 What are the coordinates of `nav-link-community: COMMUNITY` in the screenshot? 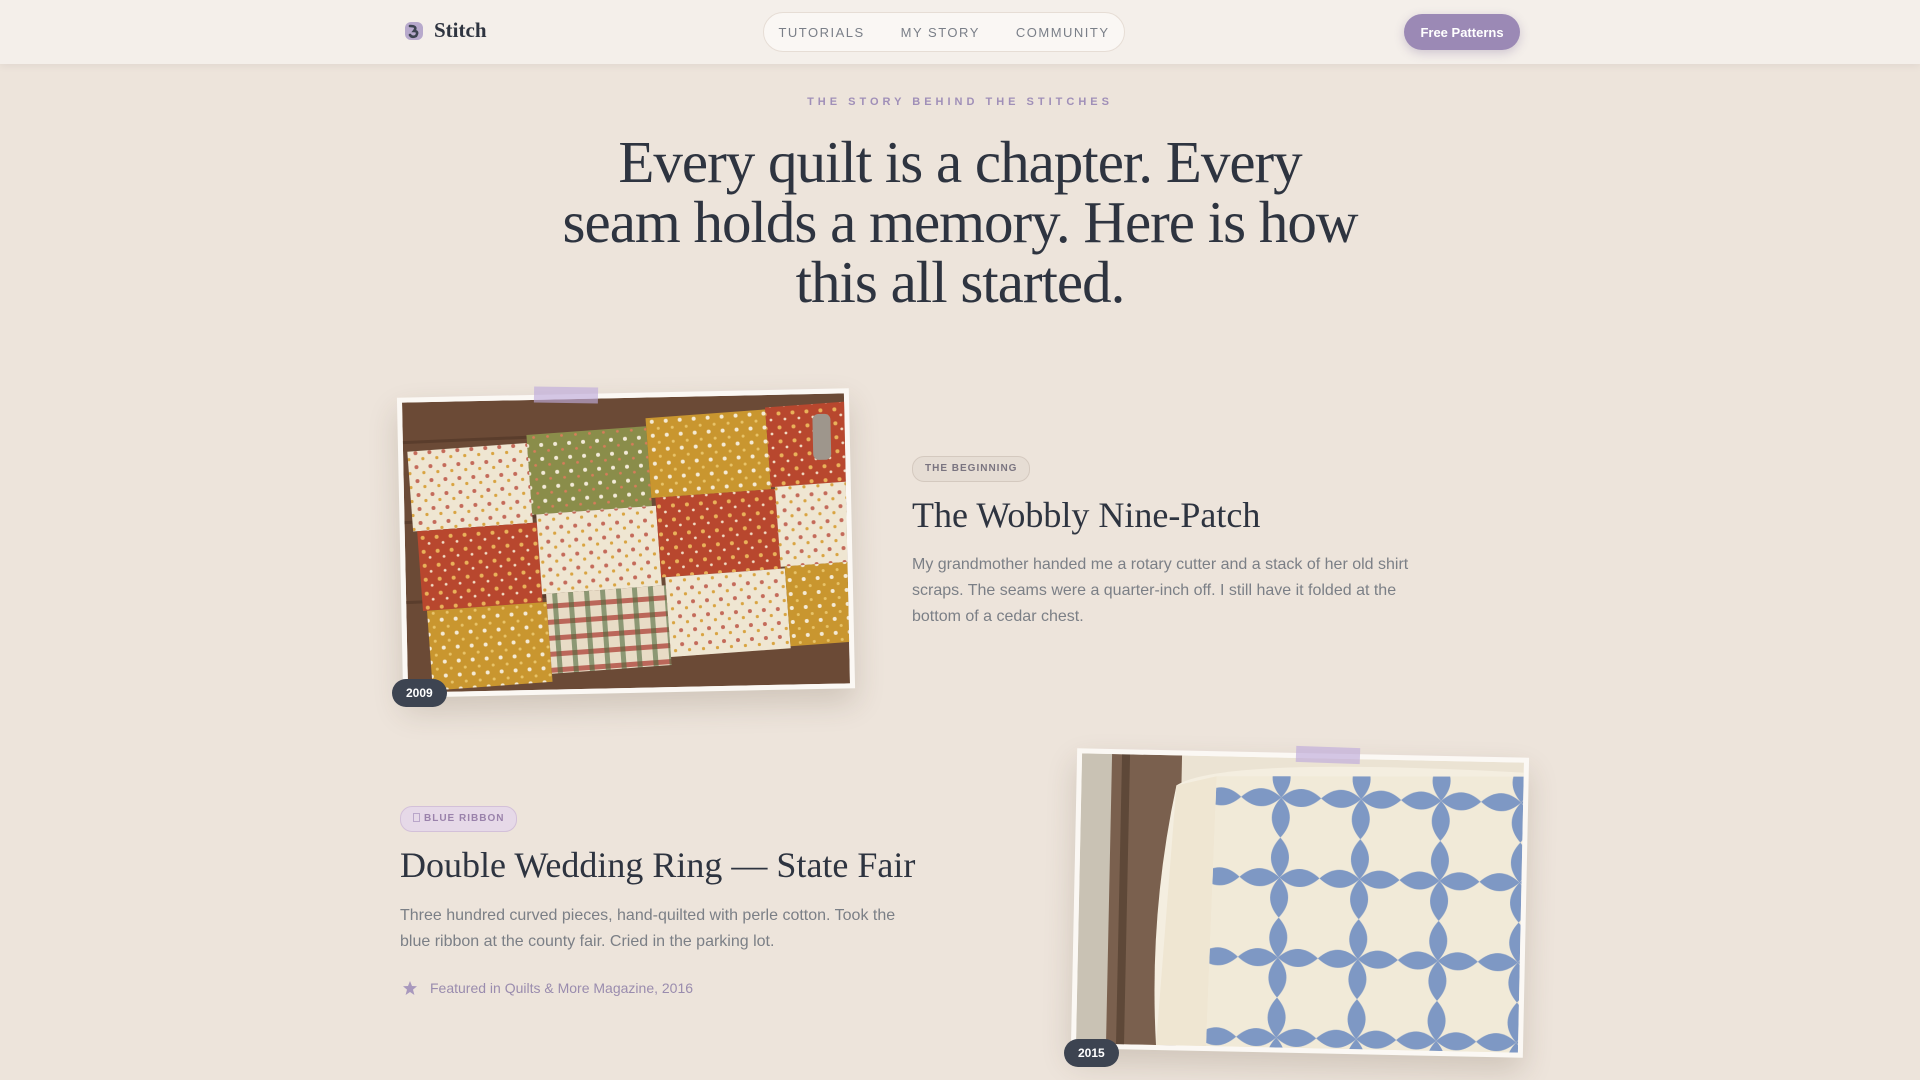 It's located at (1063, 32).